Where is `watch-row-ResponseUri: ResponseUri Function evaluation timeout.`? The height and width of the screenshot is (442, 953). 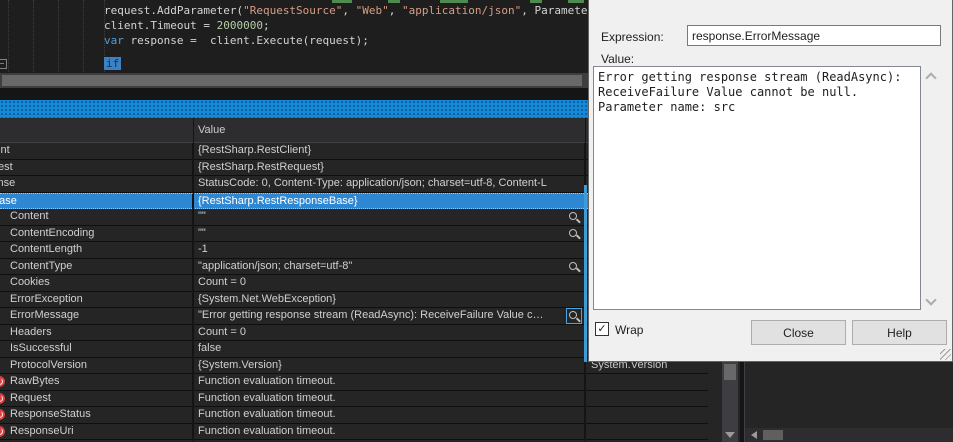
watch-row-ResponseUri: ResponseUri Function evaluation timeout. is located at coordinates (354, 432).